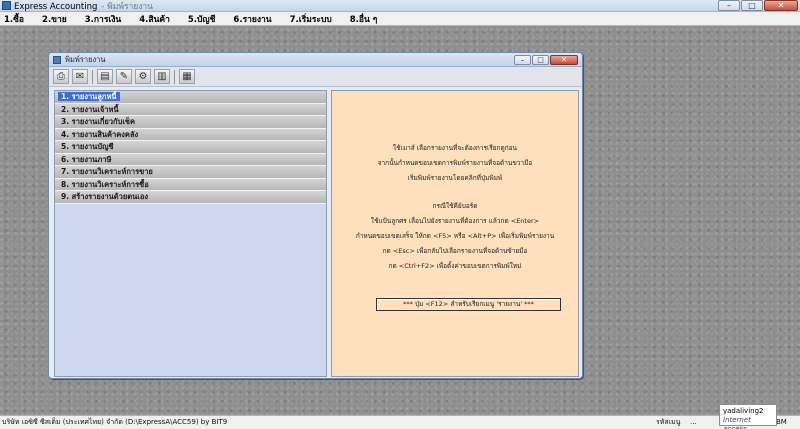 This screenshot has width=800, height=429. Describe the element at coordinates (14, 19) in the screenshot. I see `menu-purchase: 1.ซื้อ` at that location.